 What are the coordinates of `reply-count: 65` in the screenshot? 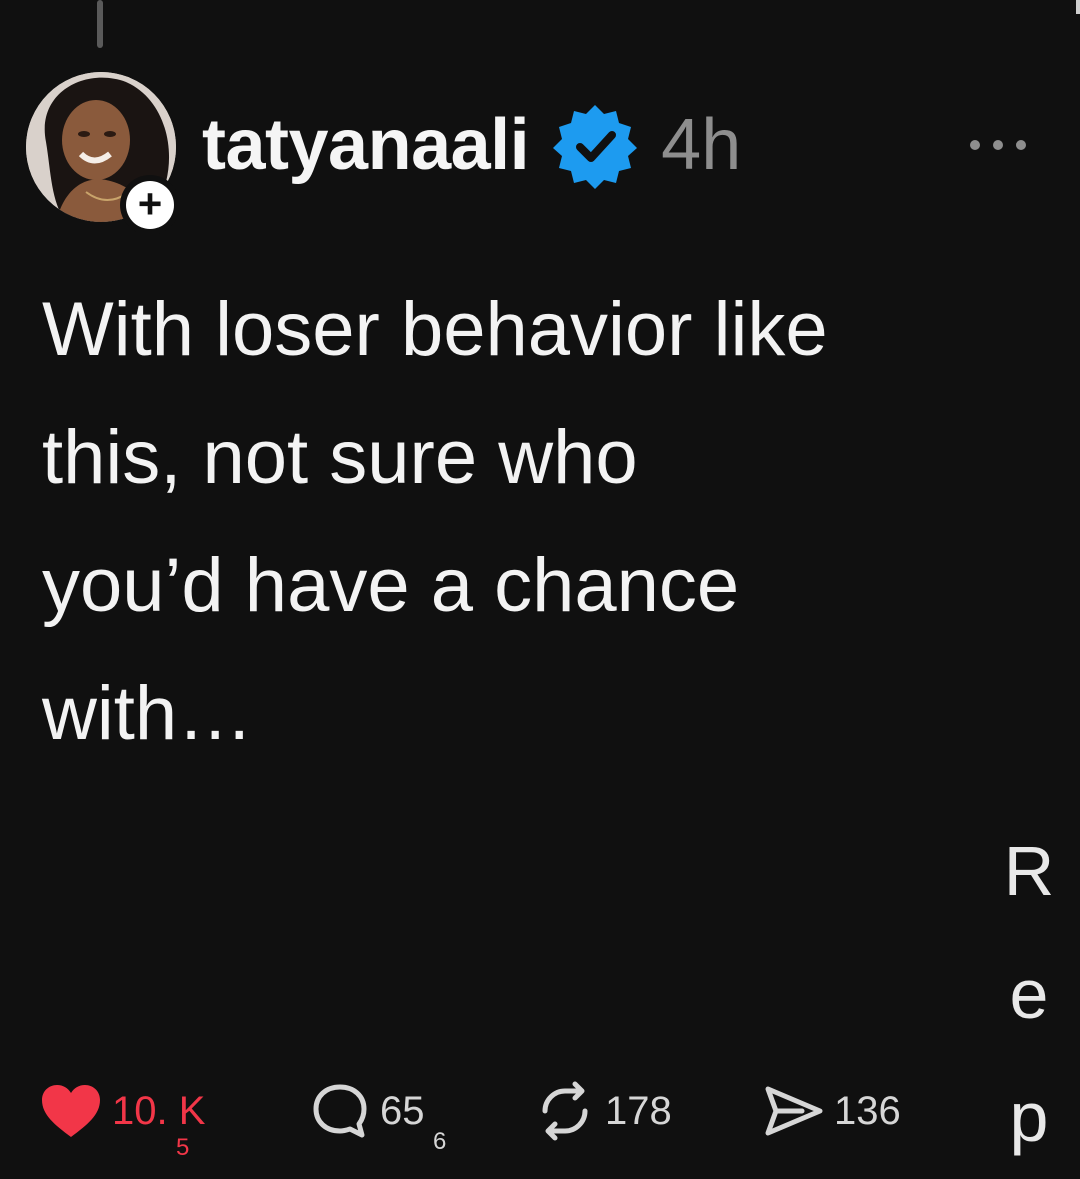 It's located at (402, 1110).